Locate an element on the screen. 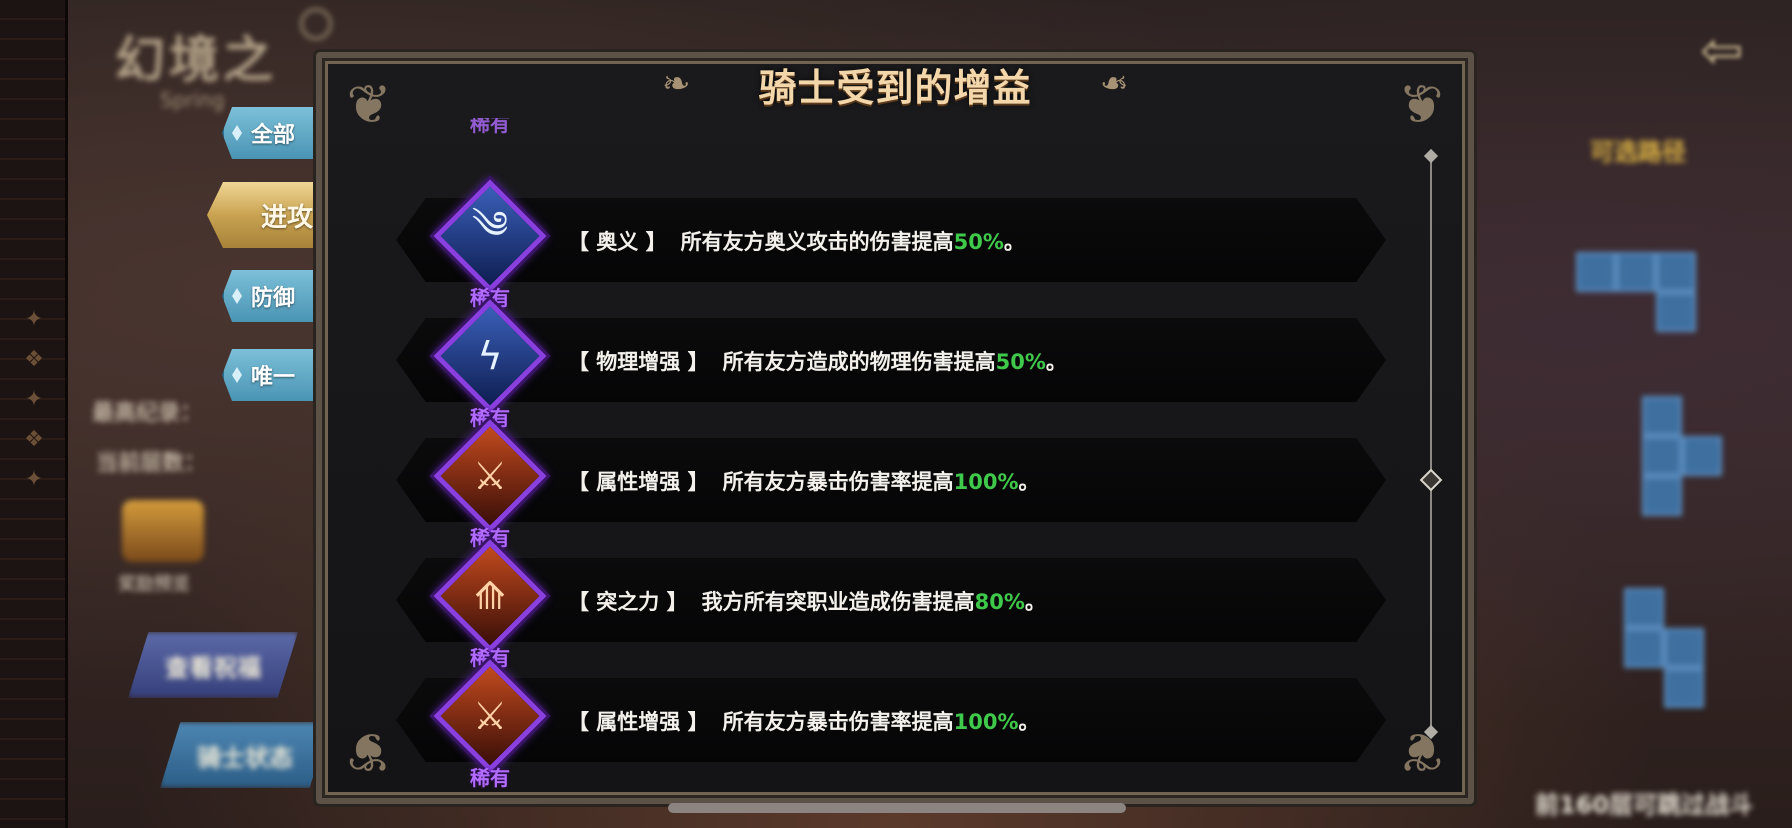 The image size is (1792, 828). buff-description: 【 突之力 】我方所有突职业造成伤害提高80%。 is located at coordinates (807, 601).